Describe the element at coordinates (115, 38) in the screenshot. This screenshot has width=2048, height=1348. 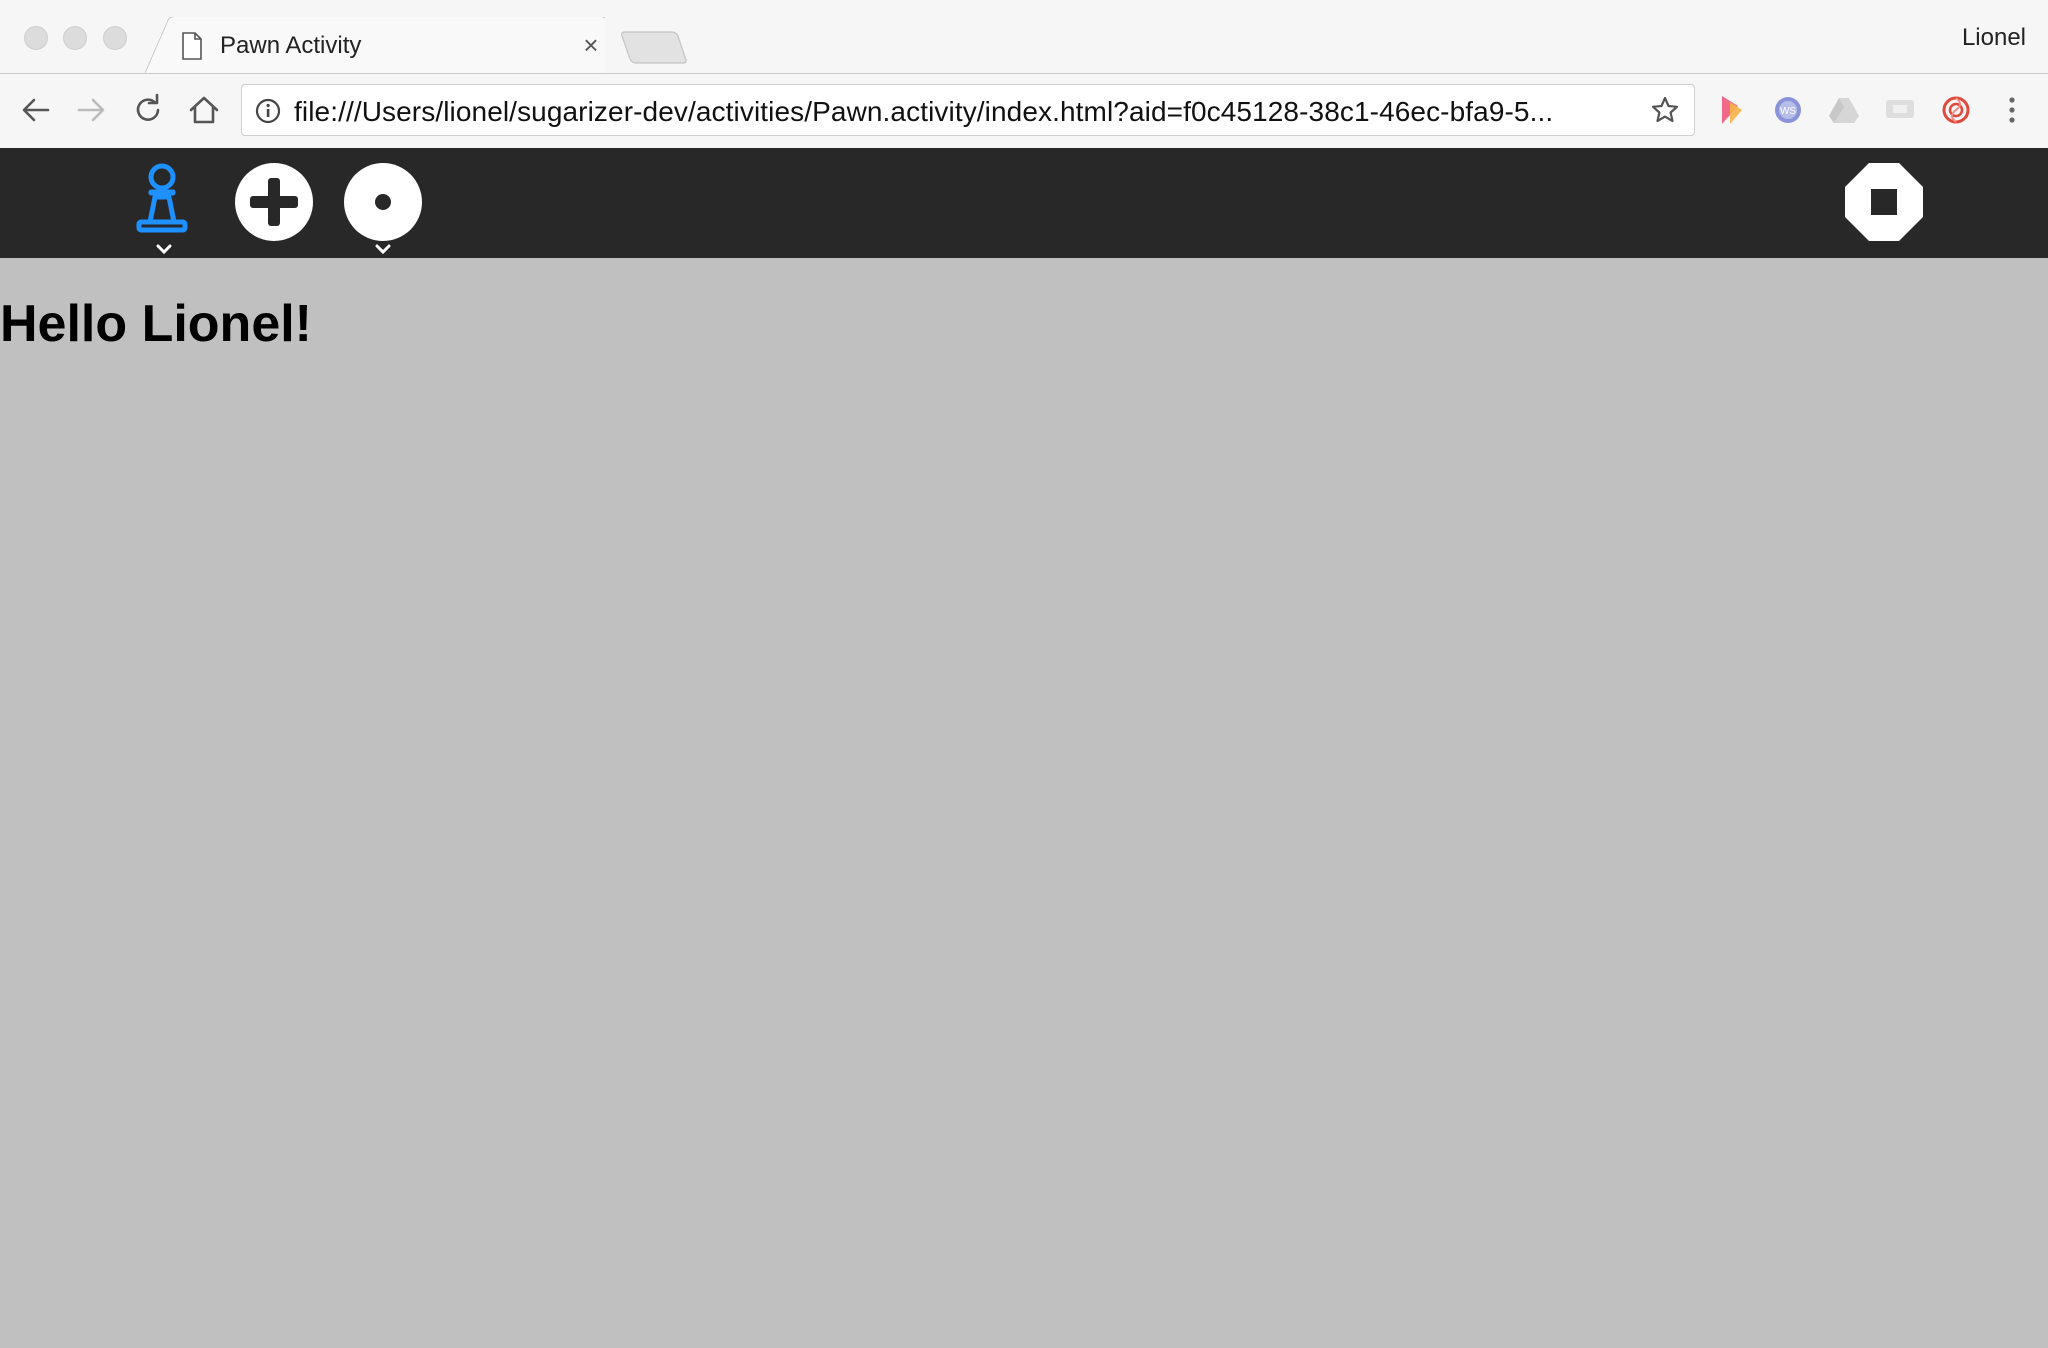
I see `zoom-window-button` at that location.